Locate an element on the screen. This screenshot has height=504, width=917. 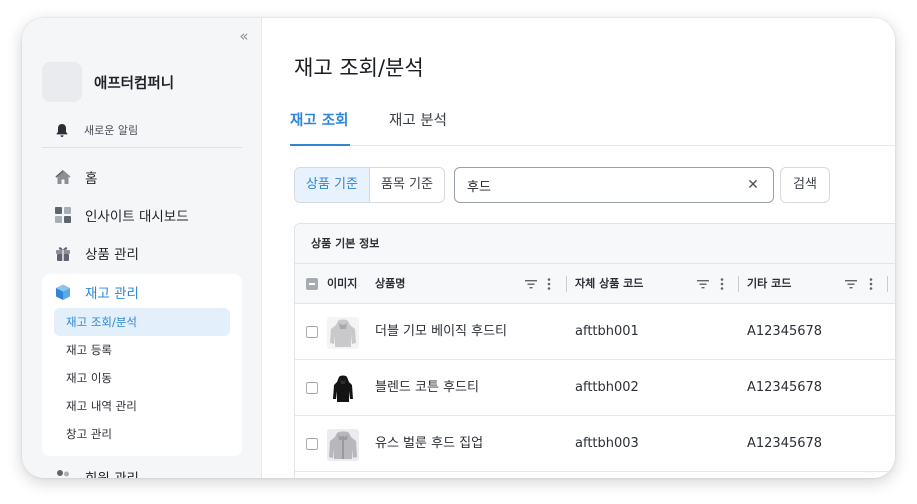
sidebar-item-product: 상품 관리 is located at coordinates (96, 253).